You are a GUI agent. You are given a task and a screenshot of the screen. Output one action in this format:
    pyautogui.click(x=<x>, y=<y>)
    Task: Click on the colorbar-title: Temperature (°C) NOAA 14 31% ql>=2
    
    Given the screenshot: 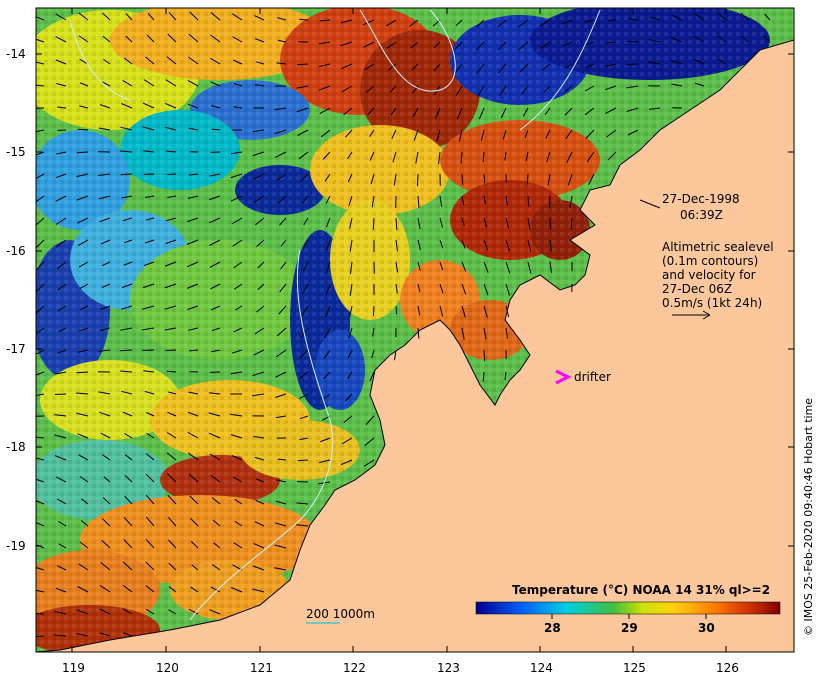 What is the action you would take?
    pyautogui.click(x=641, y=590)
    